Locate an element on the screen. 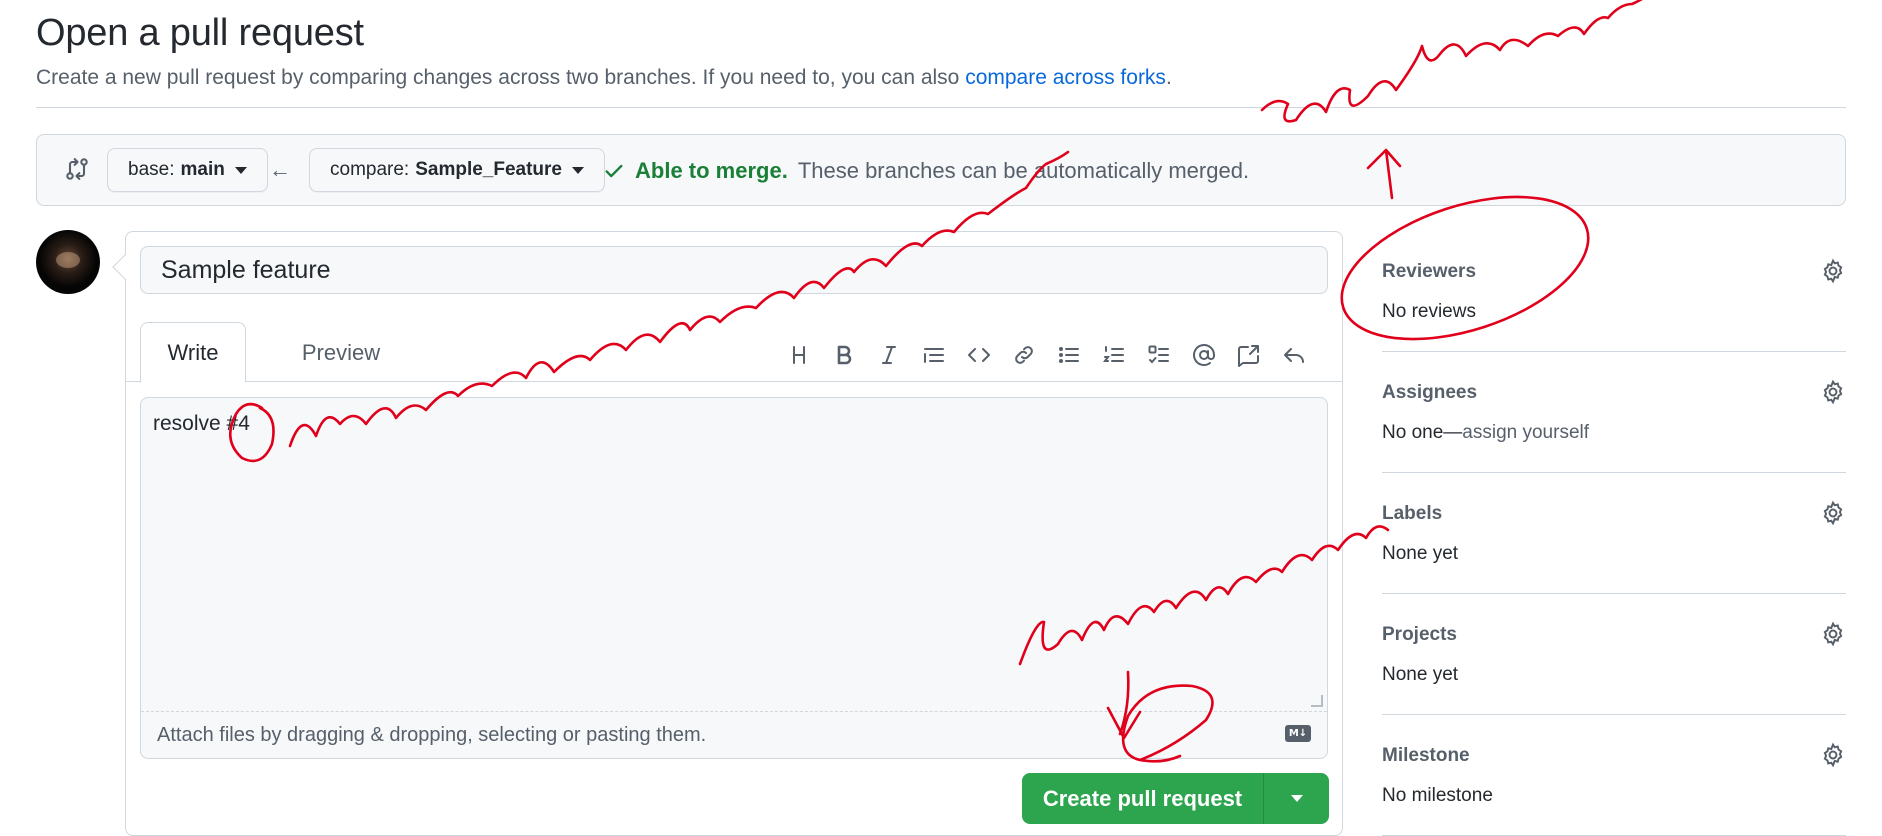 The image size is (1882, 836). sidebar-labels: Labels None yet is located at coordinates (1614, 533).